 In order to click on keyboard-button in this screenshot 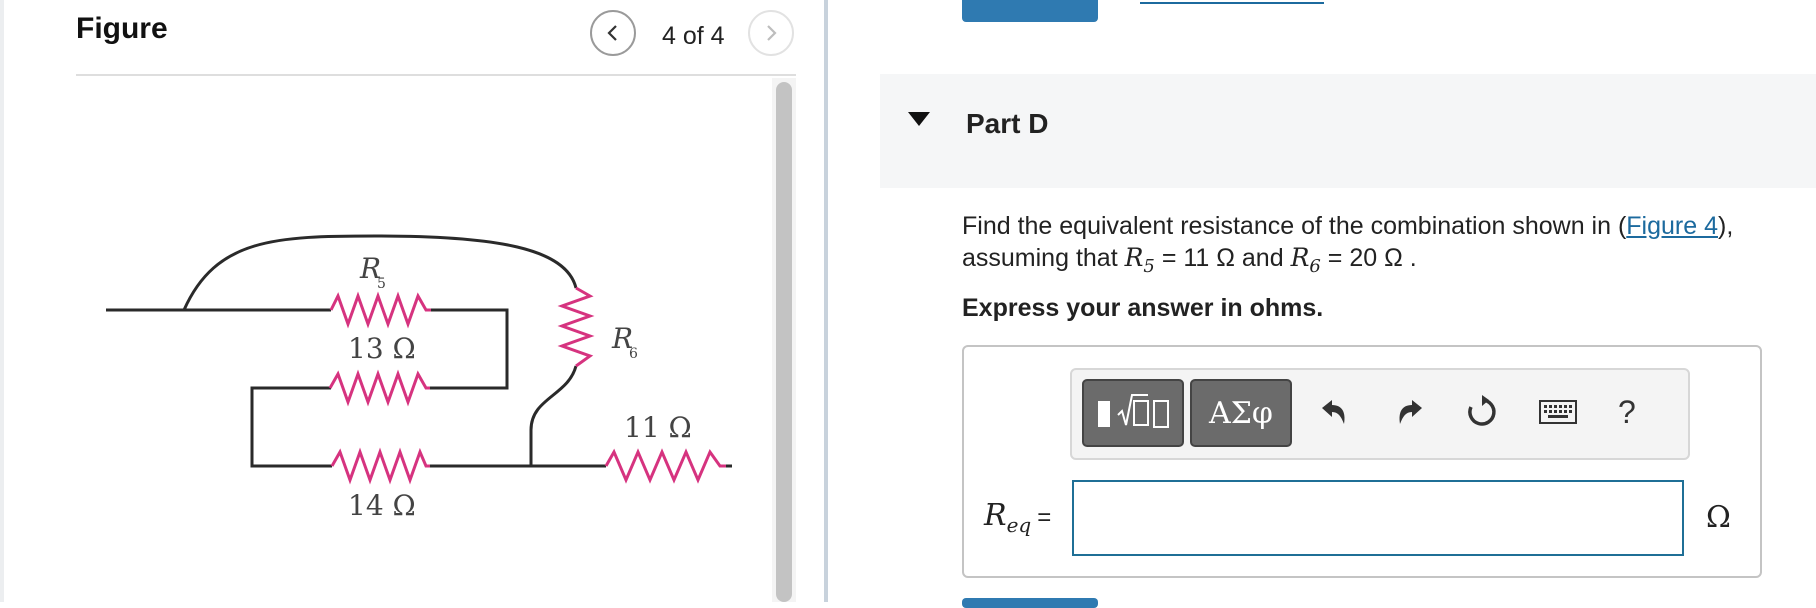, I will do `click(1558, 412)`.